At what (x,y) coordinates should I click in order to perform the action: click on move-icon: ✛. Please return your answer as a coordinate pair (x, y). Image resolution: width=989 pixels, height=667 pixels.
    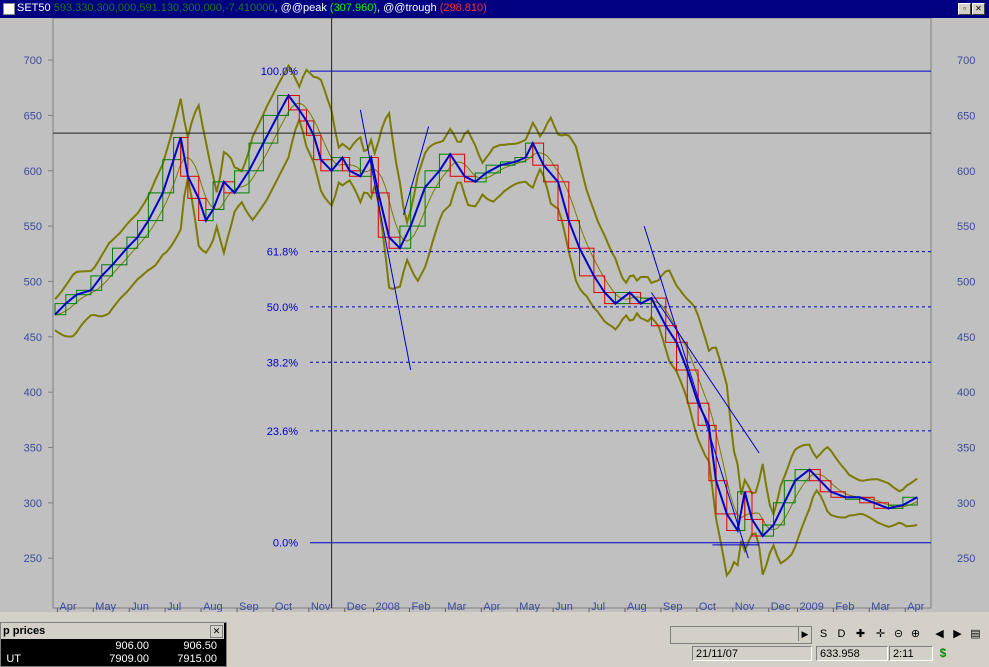
    Looking at the image, I should click on (880, 634).